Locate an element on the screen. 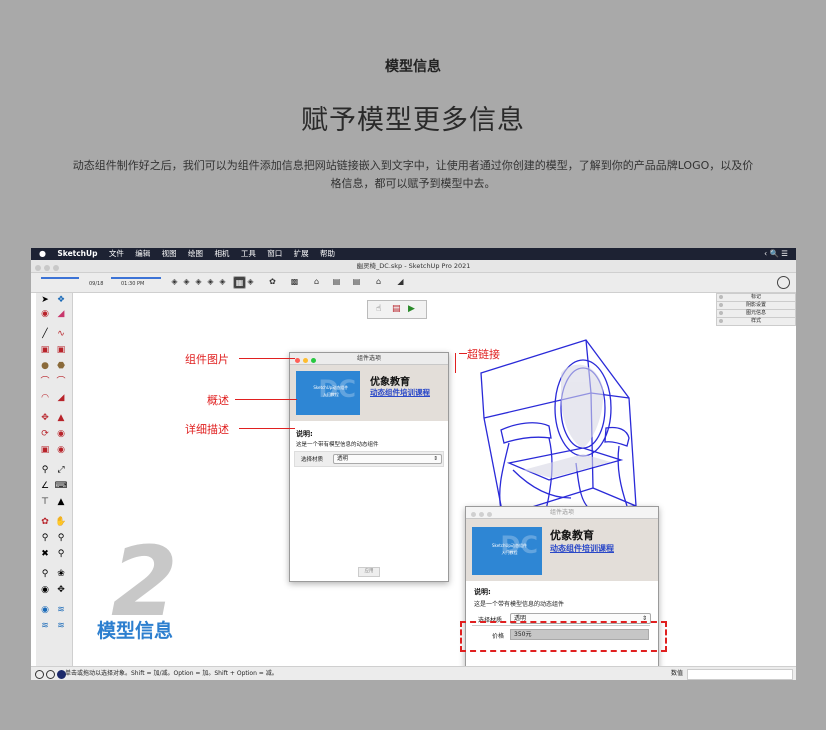  dialog2-title: 组件选项 is located at coordinates (561, 512).